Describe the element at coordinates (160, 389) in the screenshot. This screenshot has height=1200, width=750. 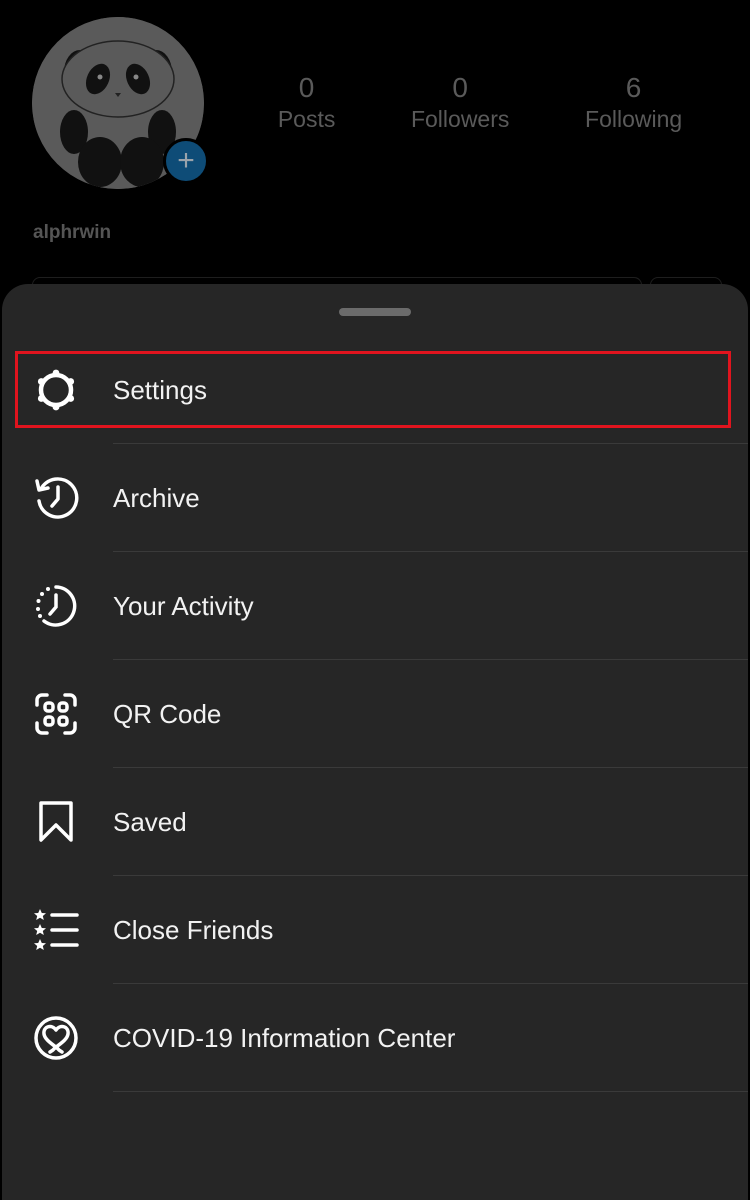
I see `menu-item-label: Settings` at that location.